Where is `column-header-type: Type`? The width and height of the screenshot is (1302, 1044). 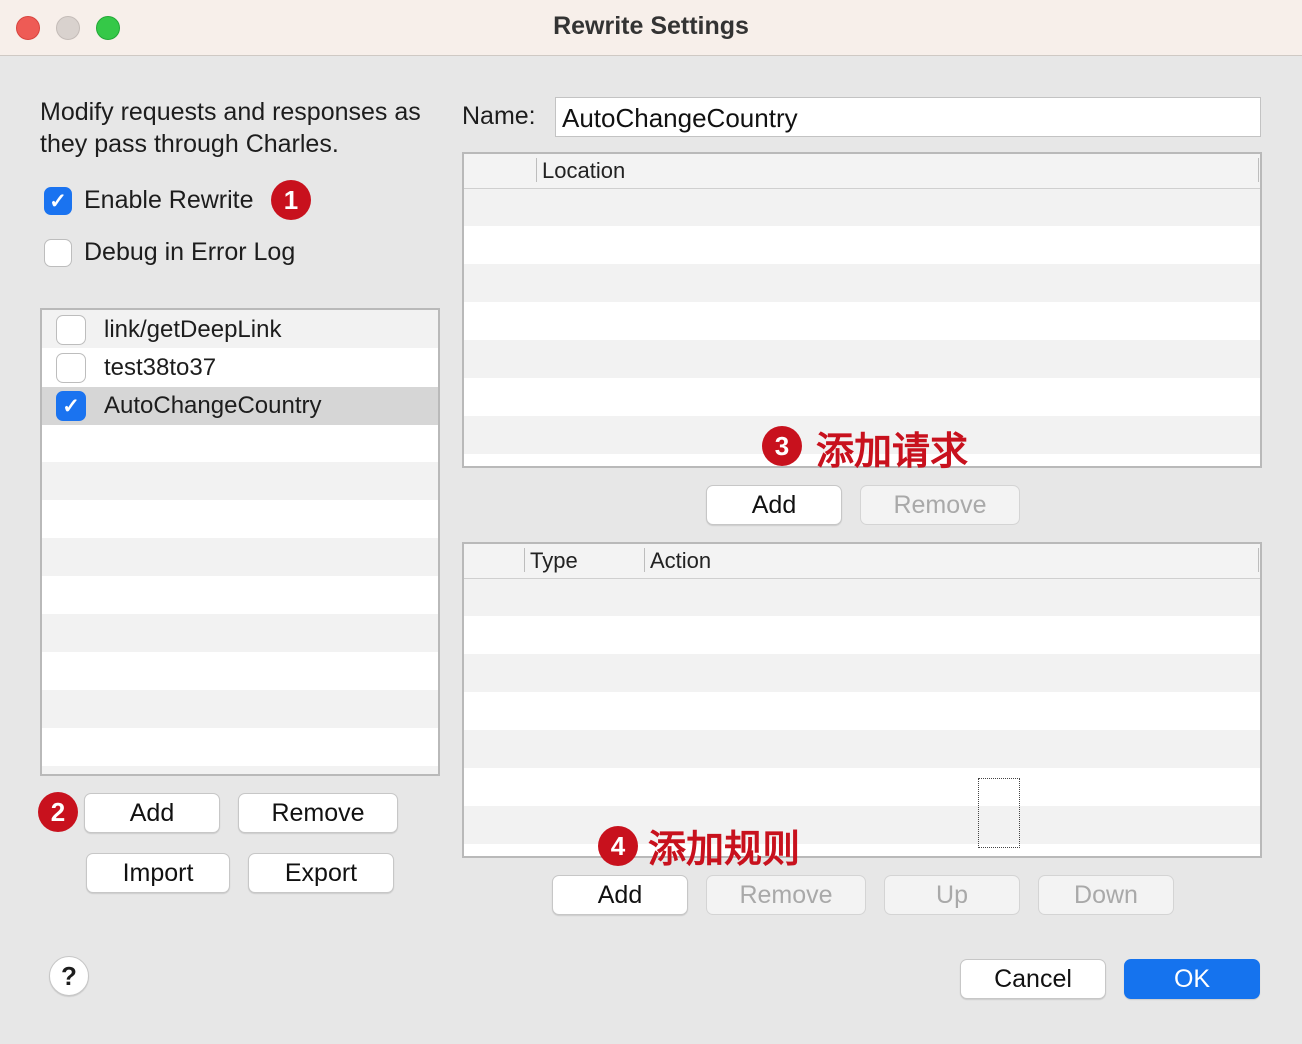 column-header-type: Type is located at coordinates (554, 561).